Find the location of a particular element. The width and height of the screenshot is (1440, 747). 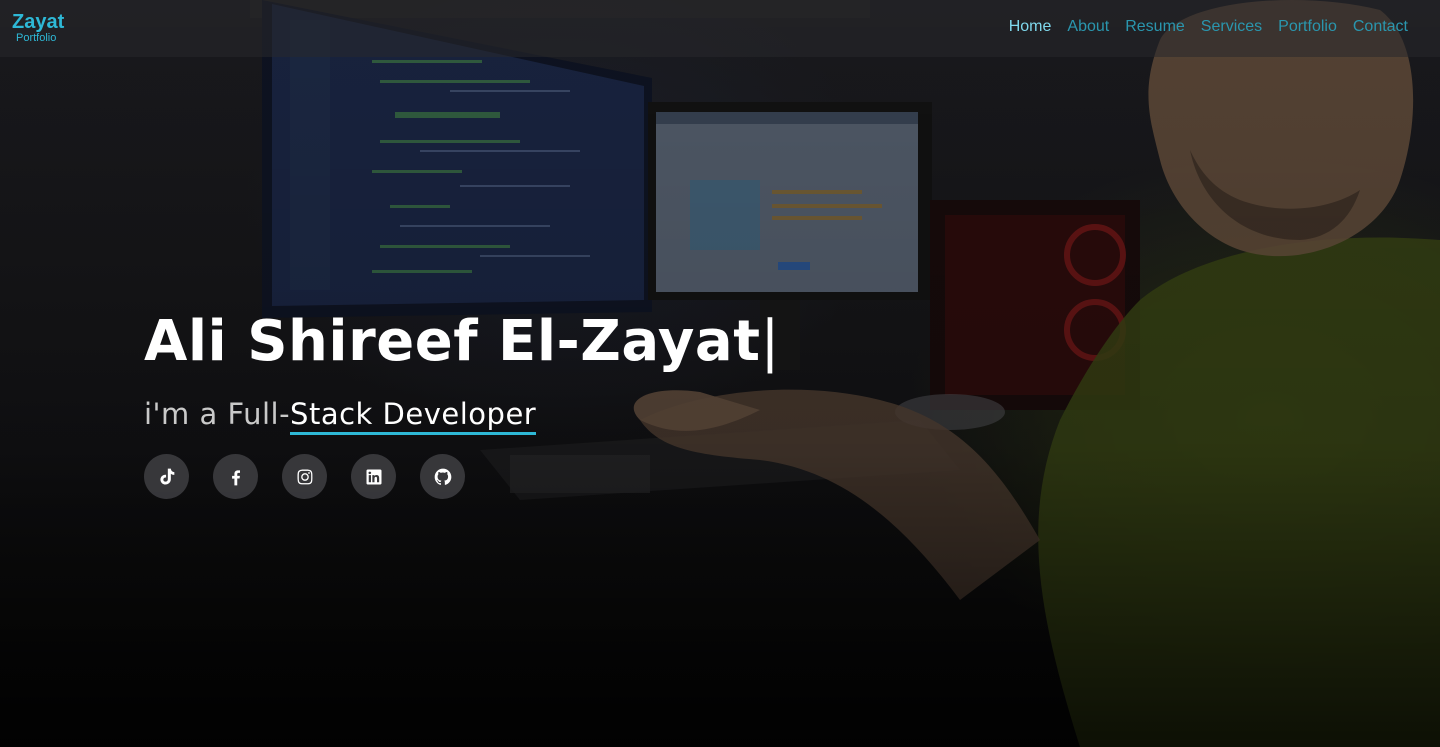

github-icon is located at coordinates (442, 476).